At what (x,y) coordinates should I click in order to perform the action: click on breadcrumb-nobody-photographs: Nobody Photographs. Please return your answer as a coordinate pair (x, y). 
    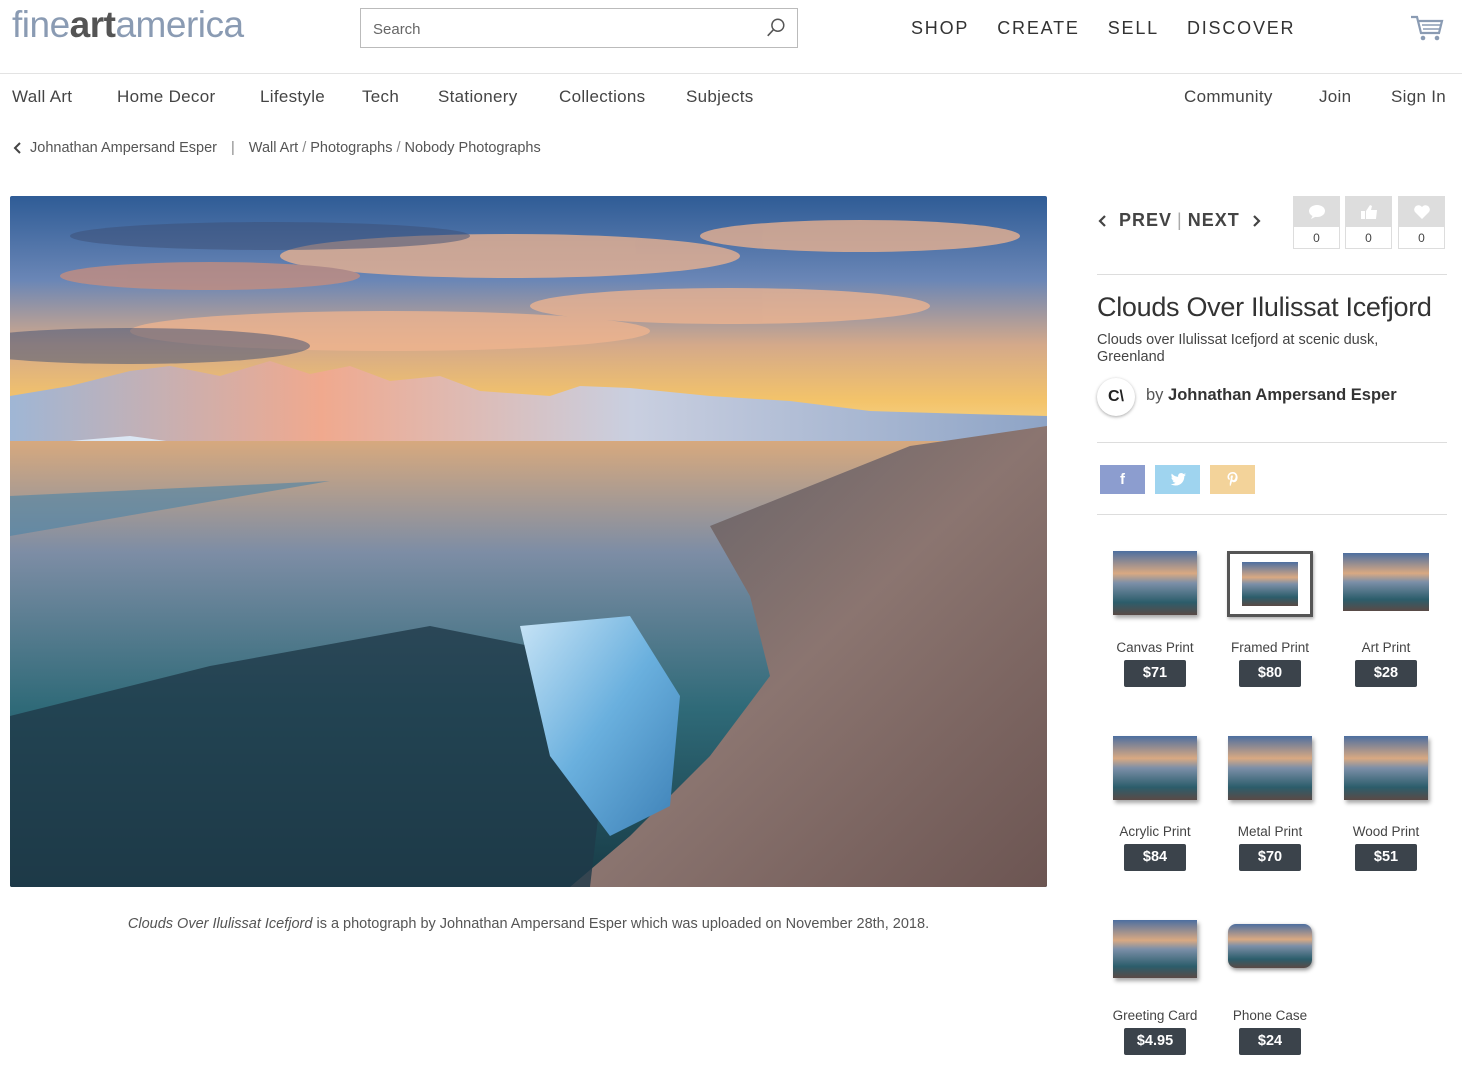
    Looking at the image, I should click on (473, 148).